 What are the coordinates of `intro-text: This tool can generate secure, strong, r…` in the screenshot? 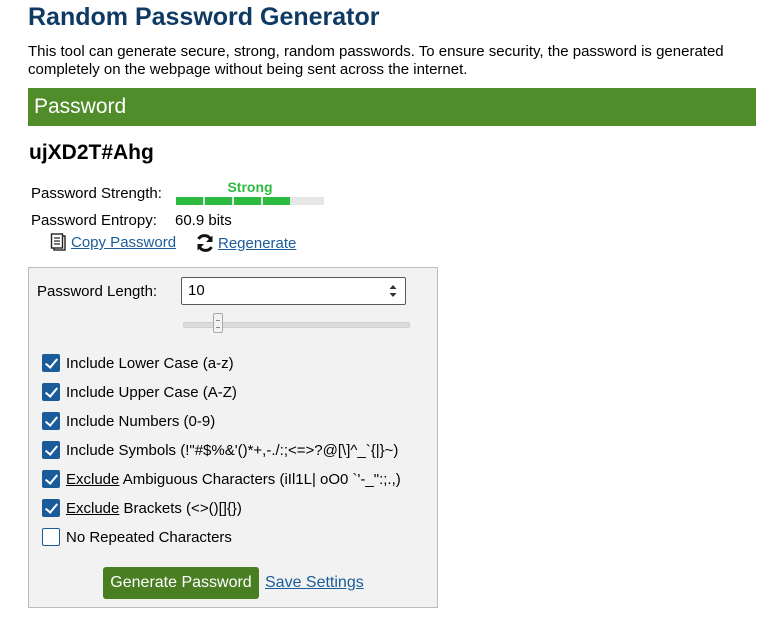 It's located at (376, 60).